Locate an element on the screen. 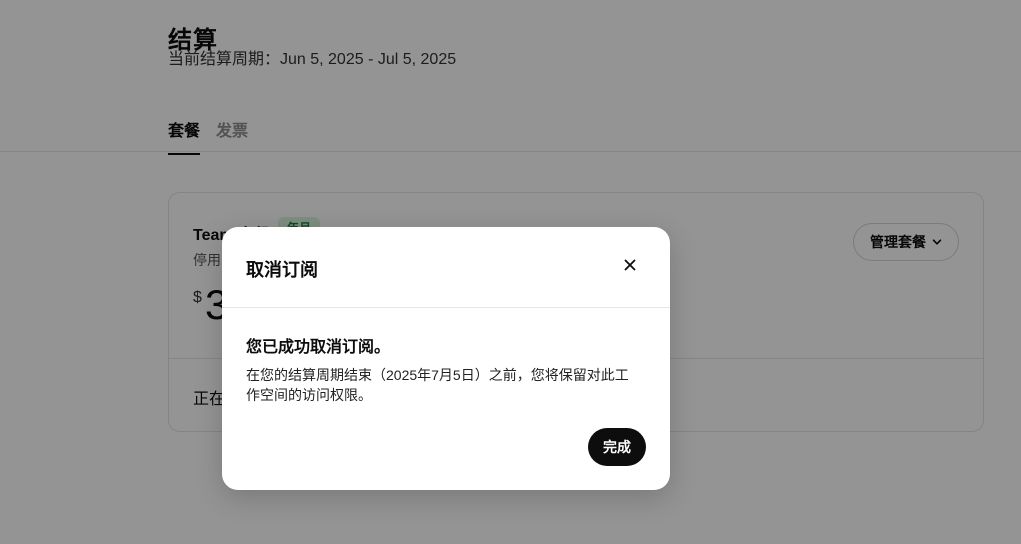 The image size is (1021, 544). close-icon is located at coordinates (630, 267).